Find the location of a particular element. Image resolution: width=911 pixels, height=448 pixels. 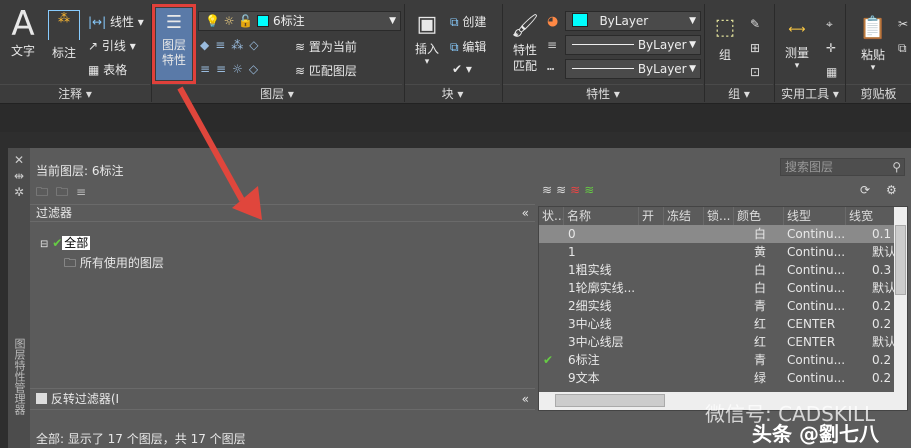

annotation-arrow is located at coordinates (219, 153).